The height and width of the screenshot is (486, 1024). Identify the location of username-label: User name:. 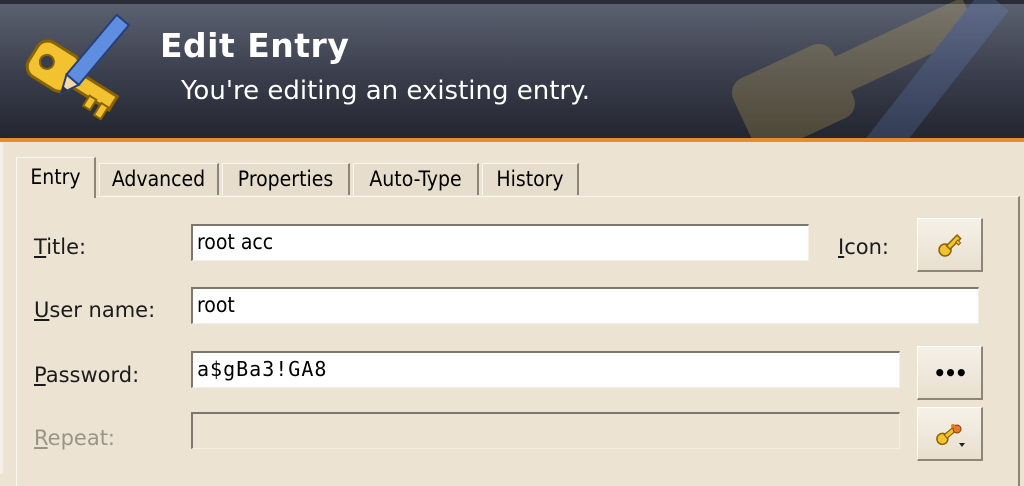
(94, 310).